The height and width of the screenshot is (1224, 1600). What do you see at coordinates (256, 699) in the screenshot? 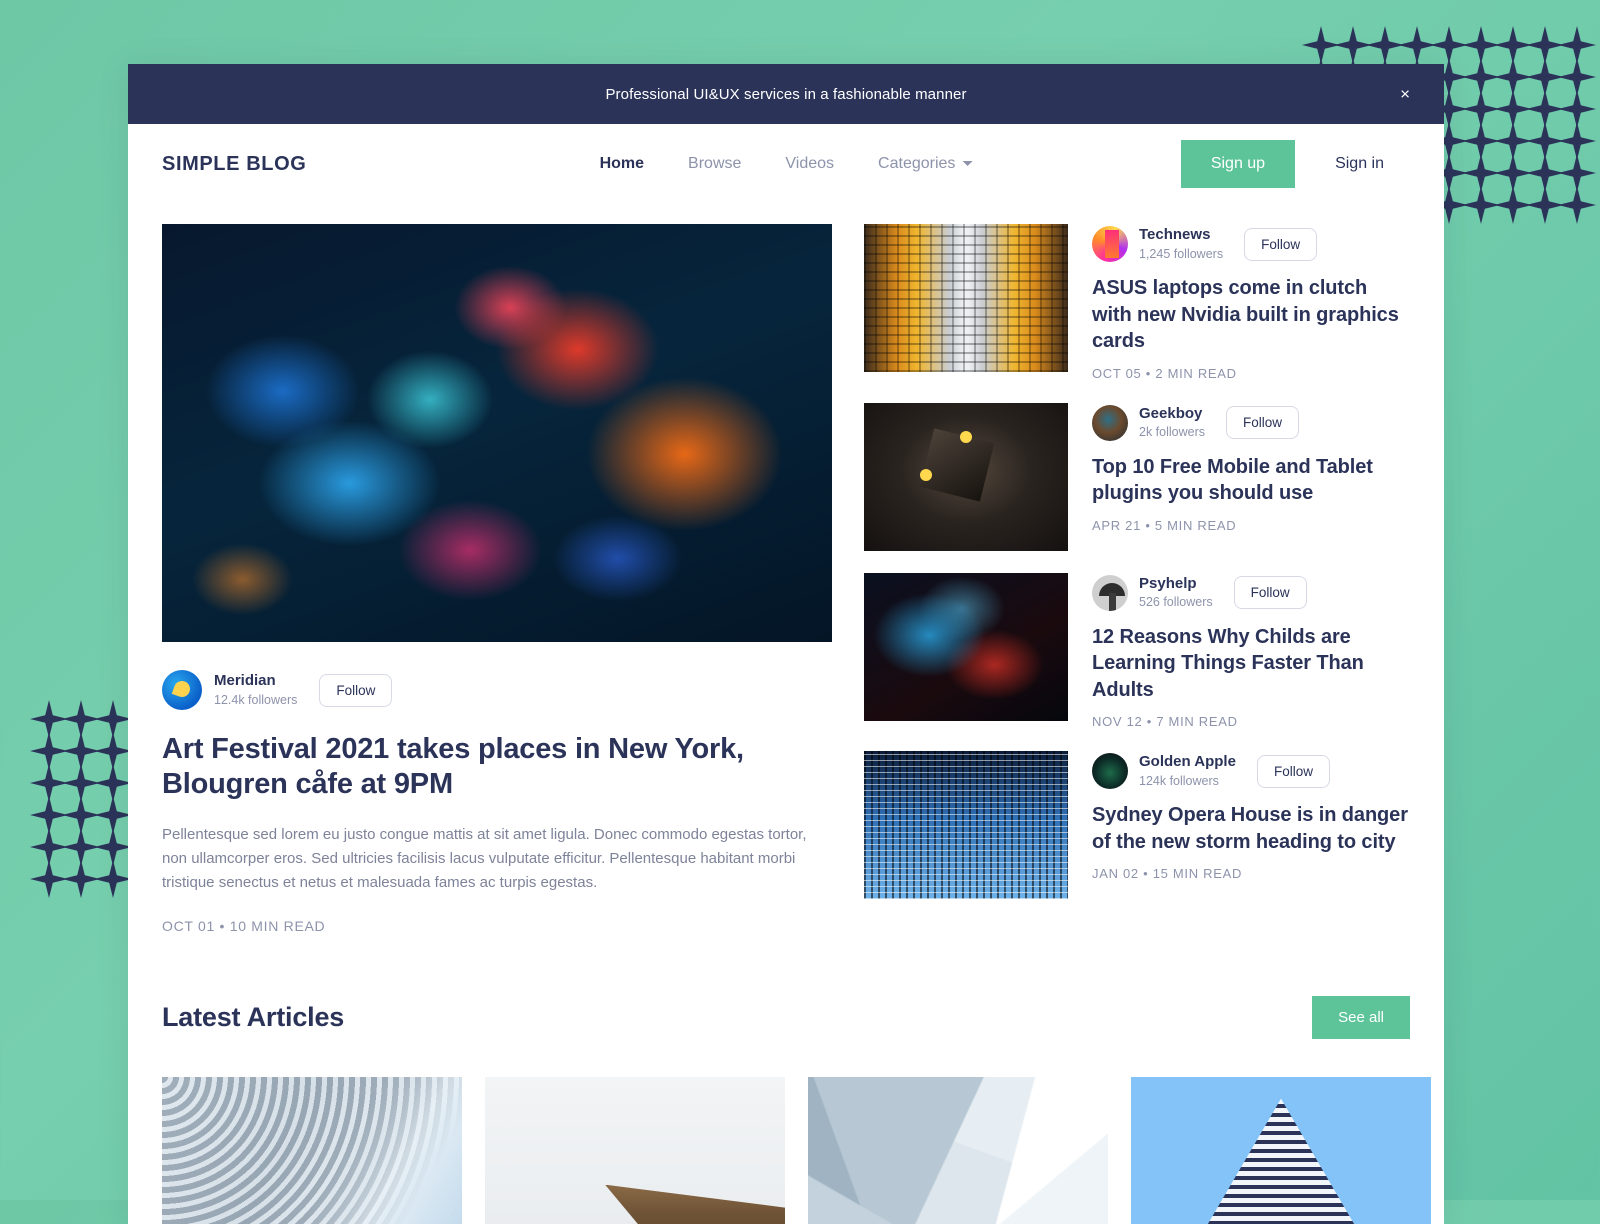
I see `author-followers: 12.4k followers` at bounding box center [256, 699].